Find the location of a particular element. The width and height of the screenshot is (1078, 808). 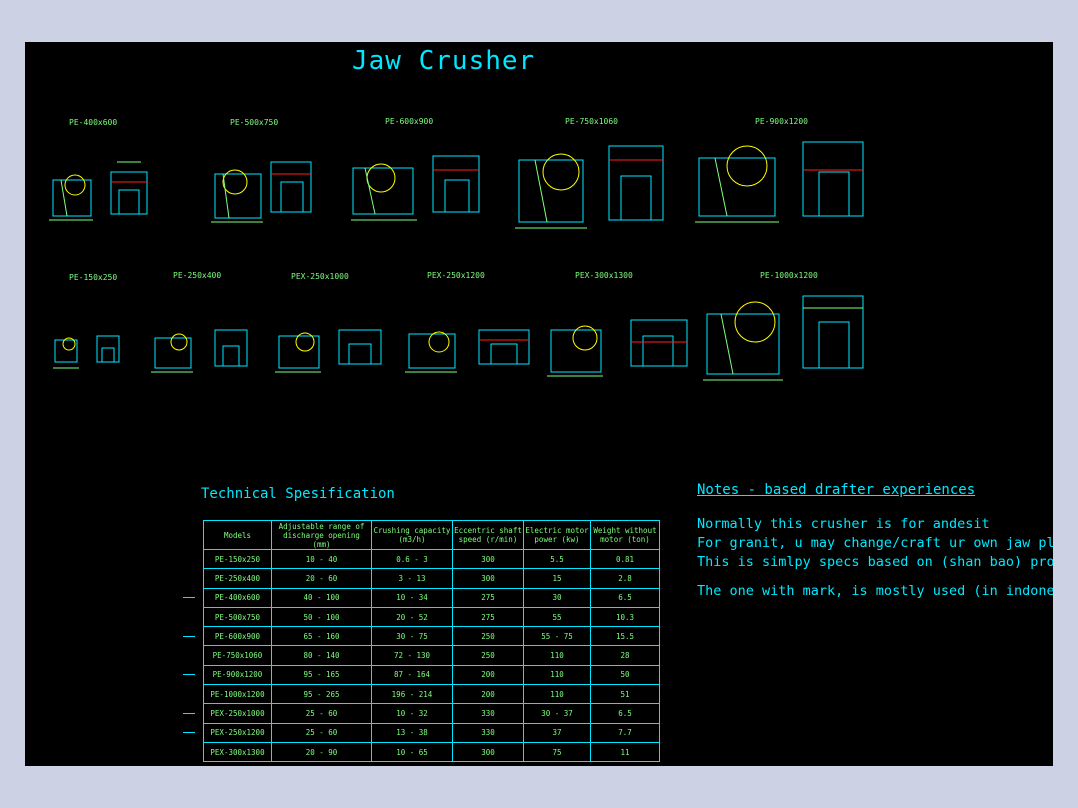

table-cell: 20 - 60 is located at coordinates (321, 578).